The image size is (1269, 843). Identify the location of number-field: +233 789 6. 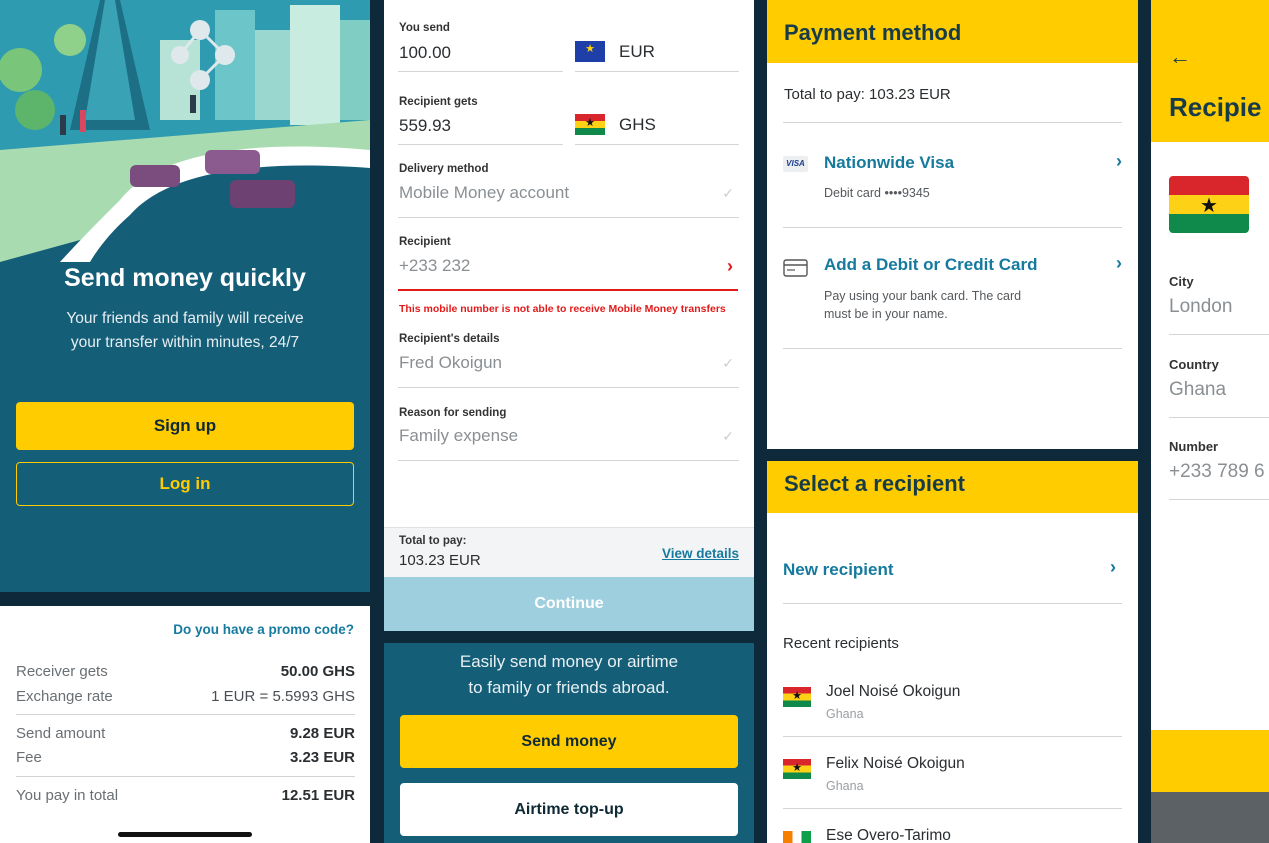
(1217, 472).